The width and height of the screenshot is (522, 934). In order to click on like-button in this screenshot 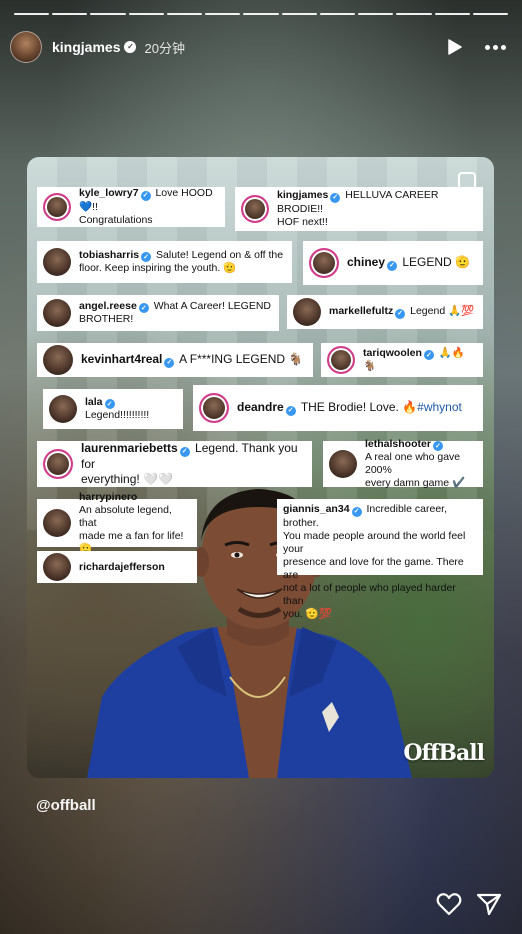, I will do `click(449, 904)`.